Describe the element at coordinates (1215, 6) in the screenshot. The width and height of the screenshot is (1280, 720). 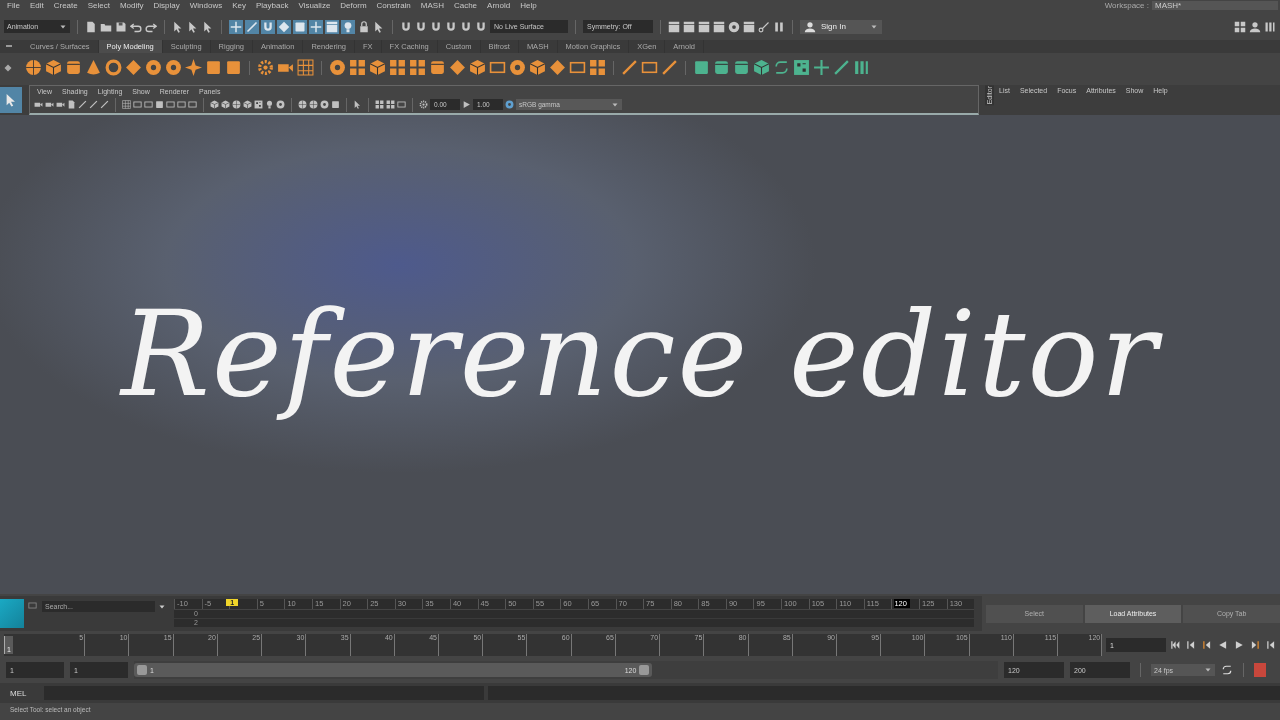
I see `workspace-field: MASH*` at that location.